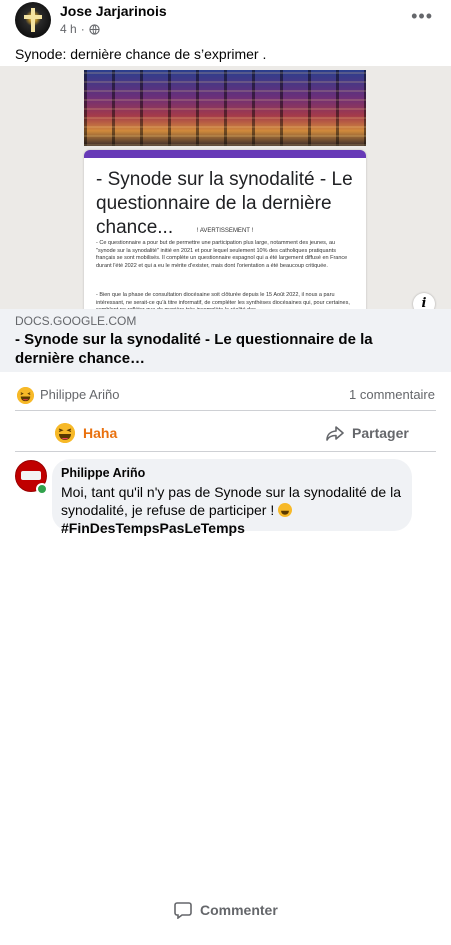 The image size is (451, 945). Describe the element at coordinates (424, 301) in the screenshot. I see `info-icon: i` at that location.